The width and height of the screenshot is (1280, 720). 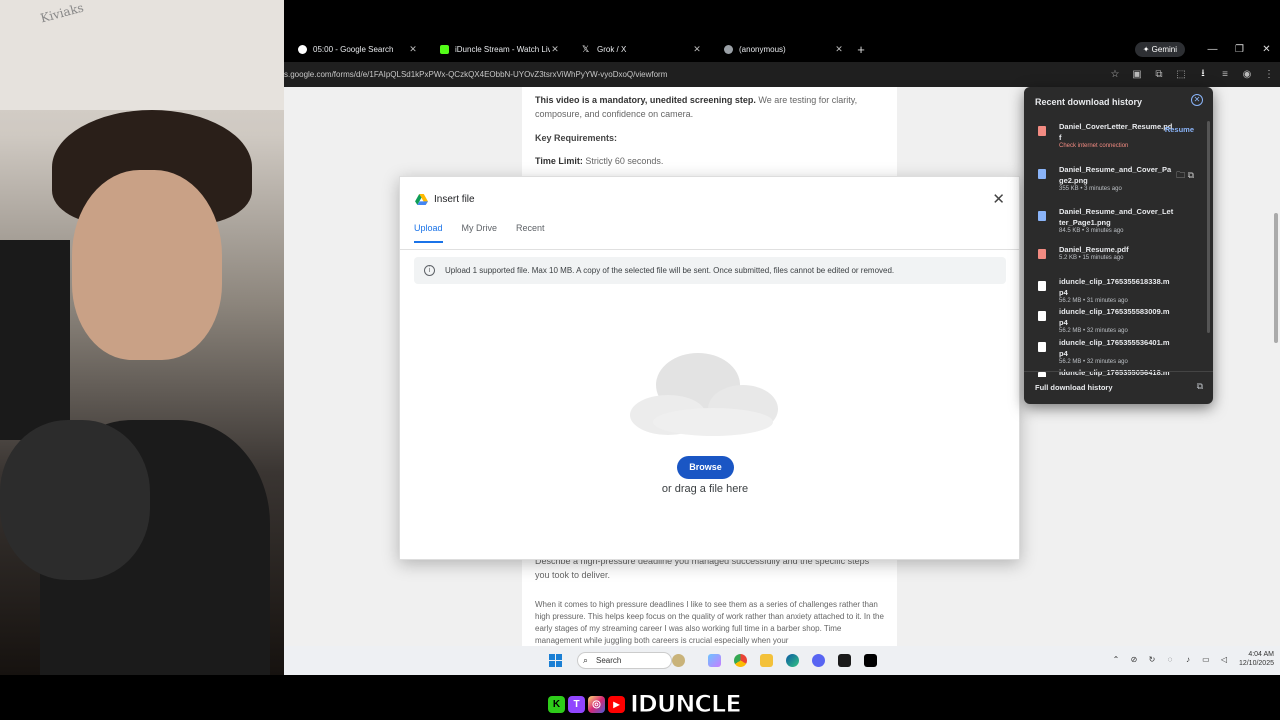 What do you see at coordinates (1115, 74) in the screenshot?
I see `bookmark-star-icon: ☆` at bounding box center [1115, 74].